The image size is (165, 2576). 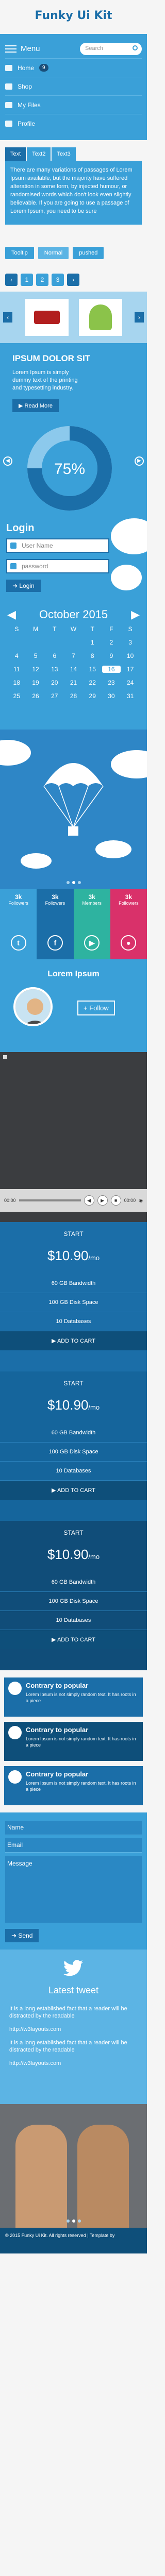 I want to click on page-2-button: 2, so click(x=42, y=280).